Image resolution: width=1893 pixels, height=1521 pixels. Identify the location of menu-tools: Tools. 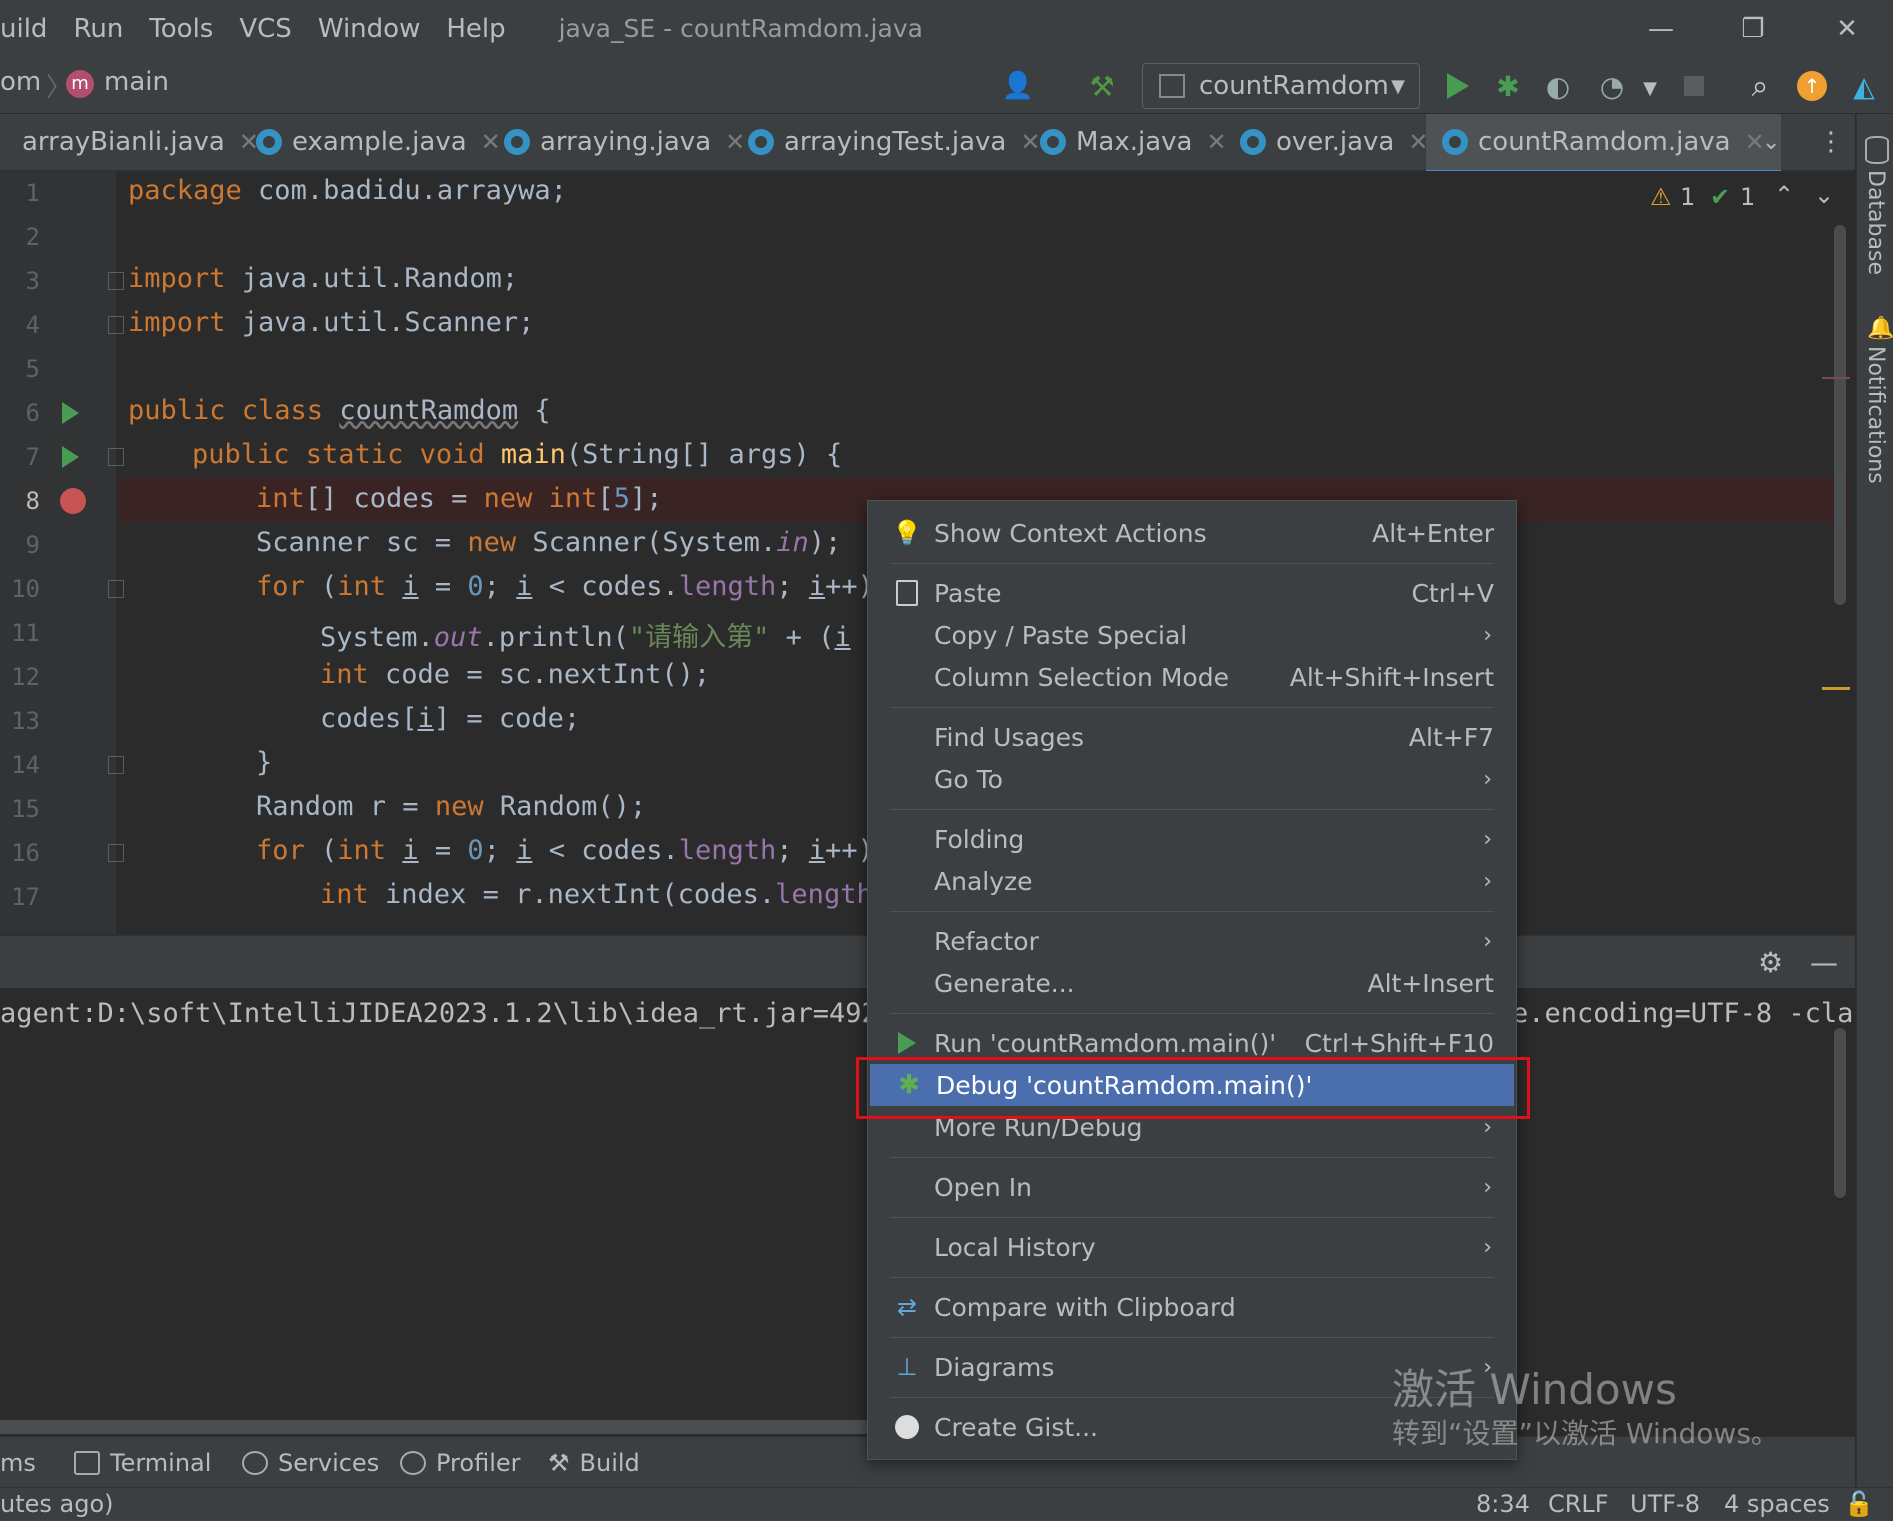
(181, 29).